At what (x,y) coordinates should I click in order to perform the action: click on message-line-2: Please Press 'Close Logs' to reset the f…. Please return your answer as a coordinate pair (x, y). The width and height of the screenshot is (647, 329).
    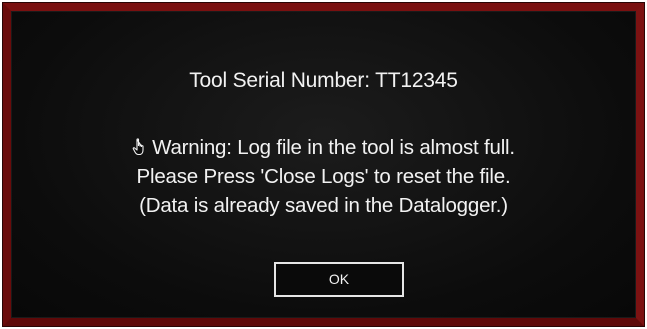
    Looking at the image, I should click on (323, 176).